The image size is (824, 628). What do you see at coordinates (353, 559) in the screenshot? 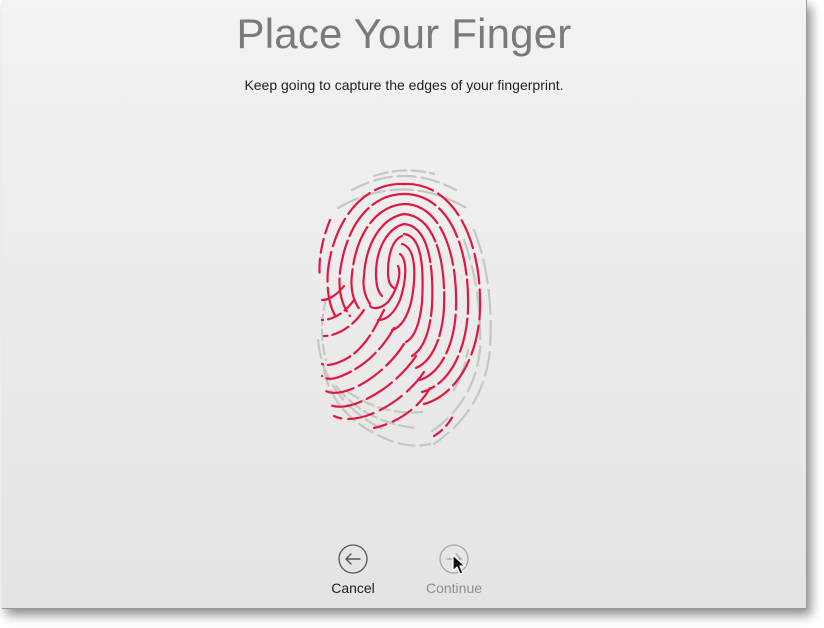
I see `arrow-left-icon` at bounding box center [353, 559].